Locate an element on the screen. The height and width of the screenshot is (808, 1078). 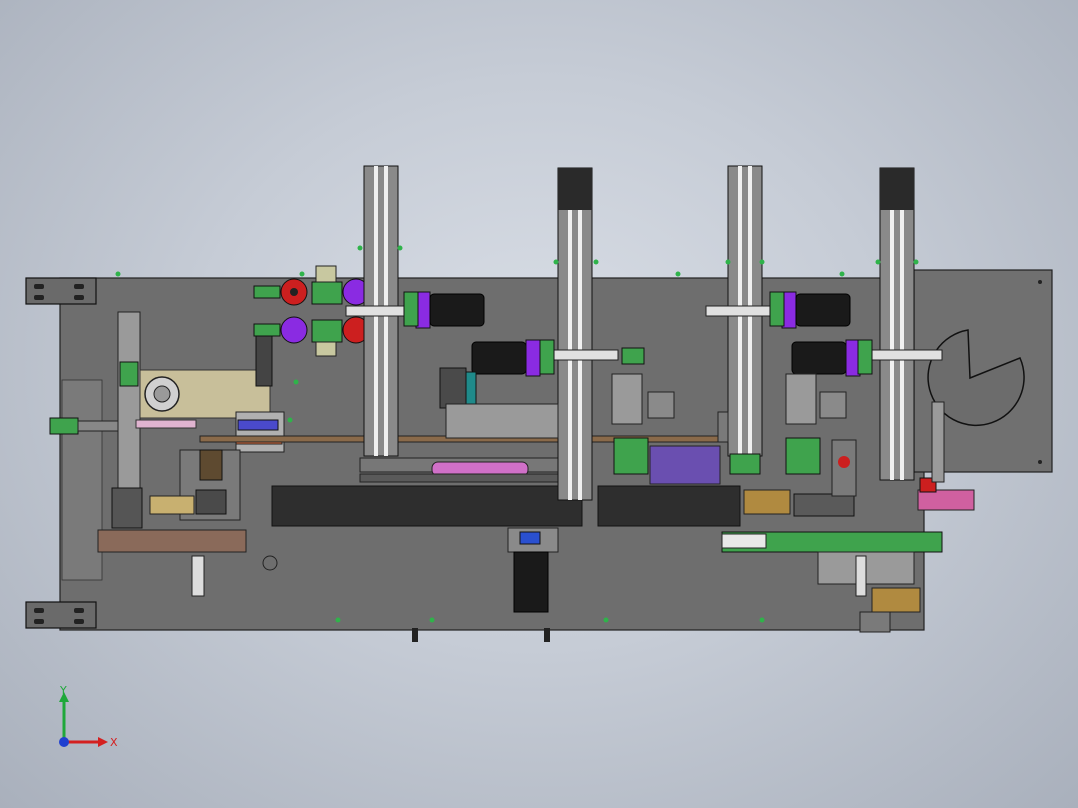
mounting-bracket-bottom-left is located at coordinates (61, 615).